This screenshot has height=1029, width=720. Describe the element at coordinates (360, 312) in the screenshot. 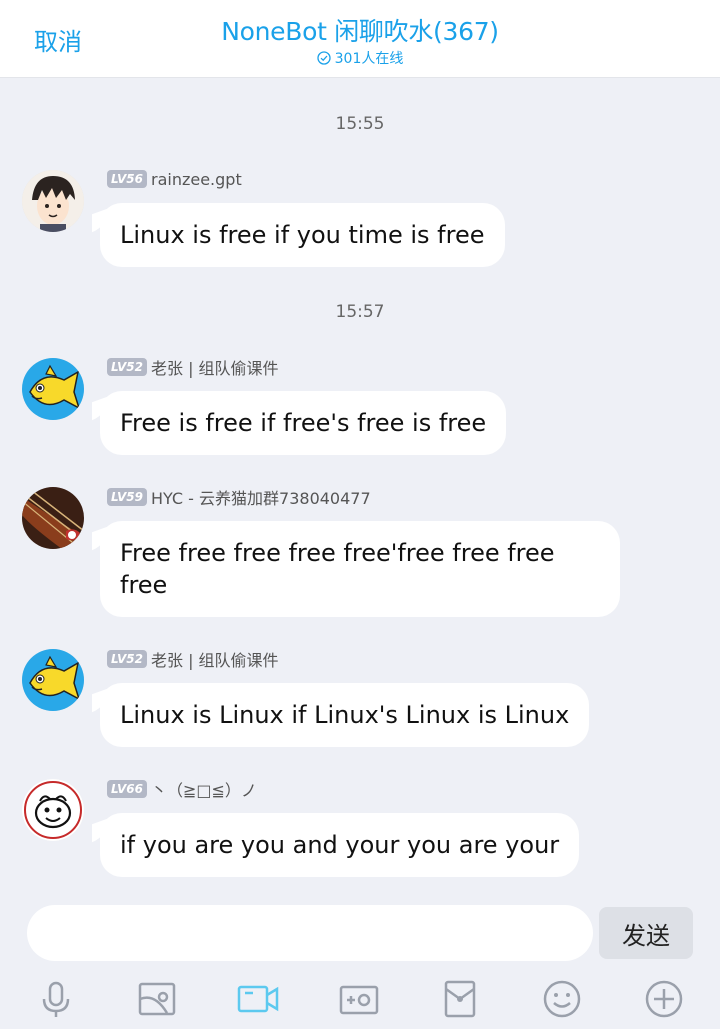

I see `timestamp: 15:57` at that location.